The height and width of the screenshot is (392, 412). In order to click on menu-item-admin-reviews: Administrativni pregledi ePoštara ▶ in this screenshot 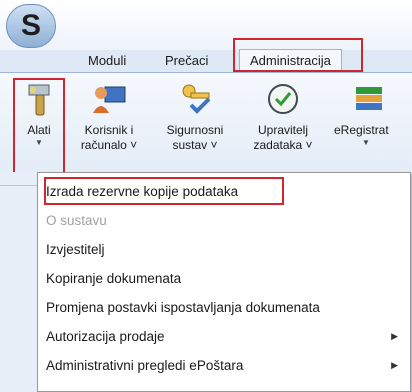, I will do `click(224, 365)`.